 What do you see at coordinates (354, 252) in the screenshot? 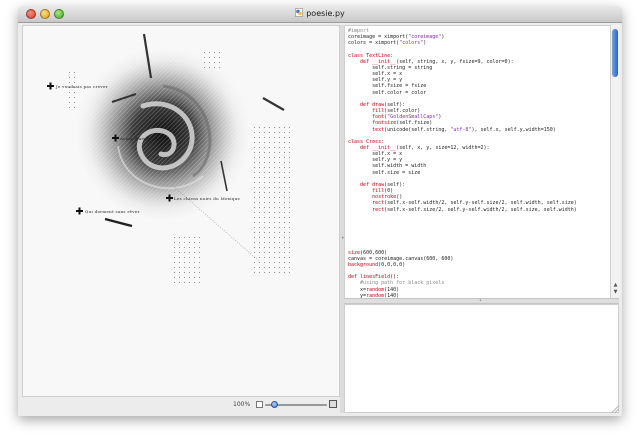
I see `code-token: size` at bounding box center [354, 252].